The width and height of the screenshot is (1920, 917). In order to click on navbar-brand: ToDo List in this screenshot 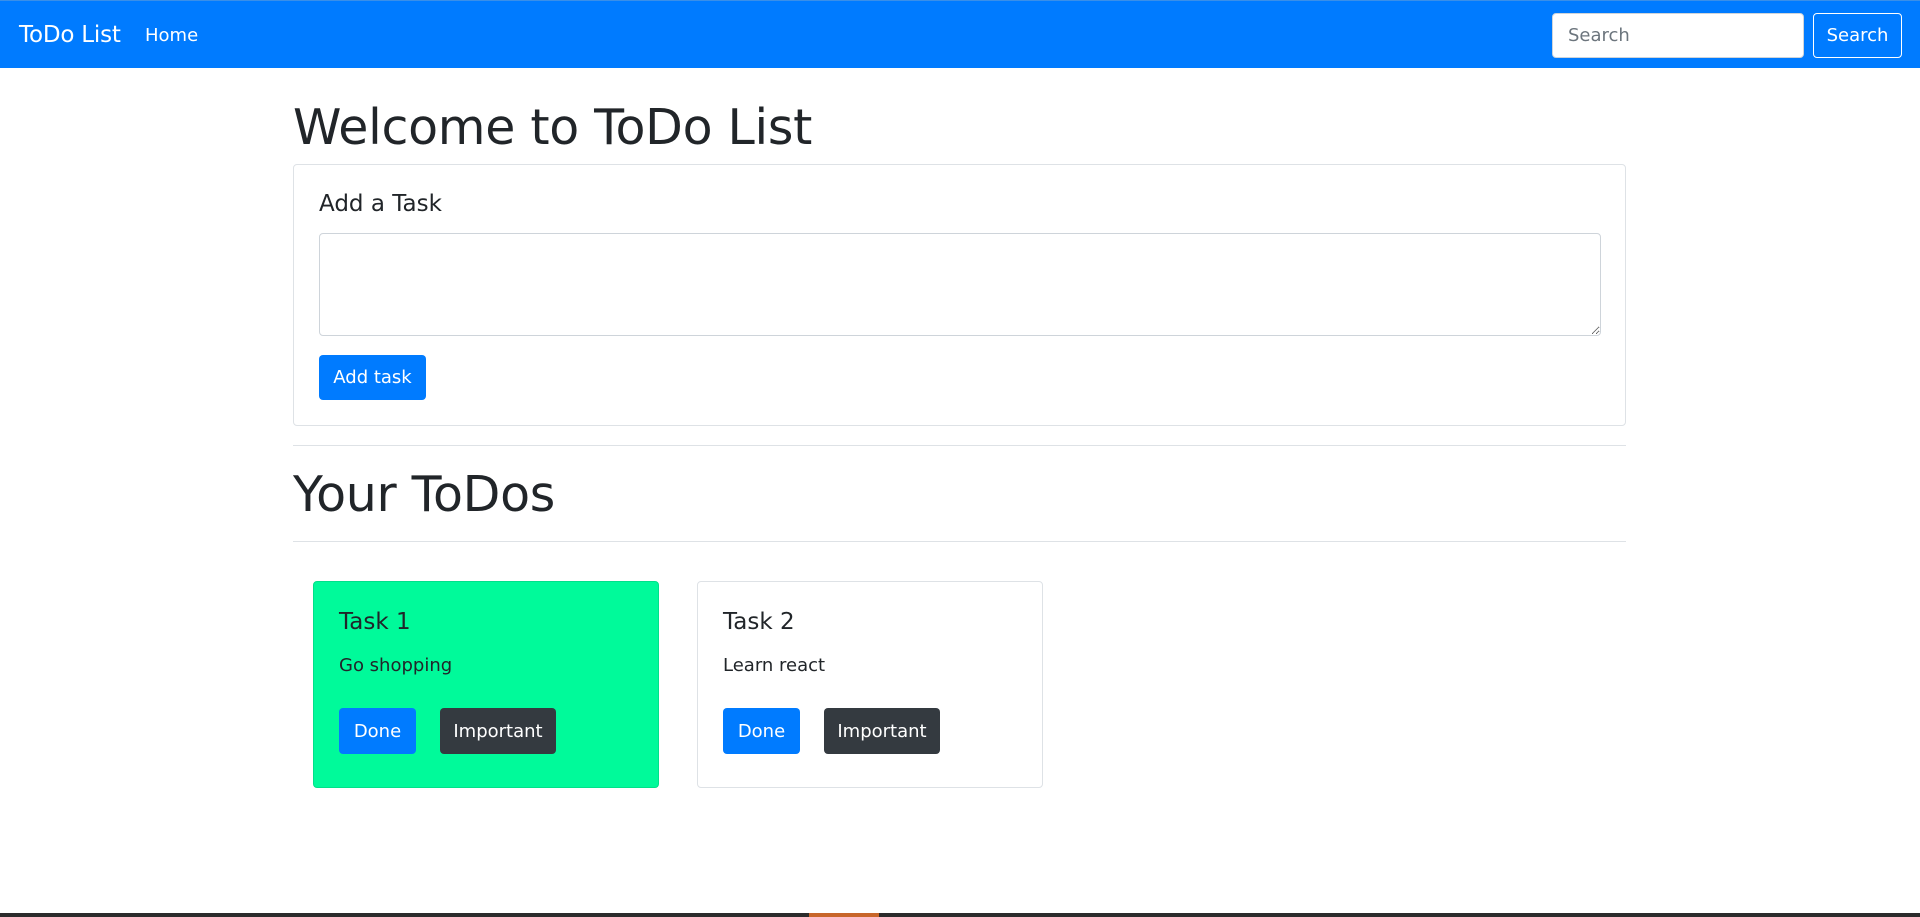, I will do `click(70, 35)`.